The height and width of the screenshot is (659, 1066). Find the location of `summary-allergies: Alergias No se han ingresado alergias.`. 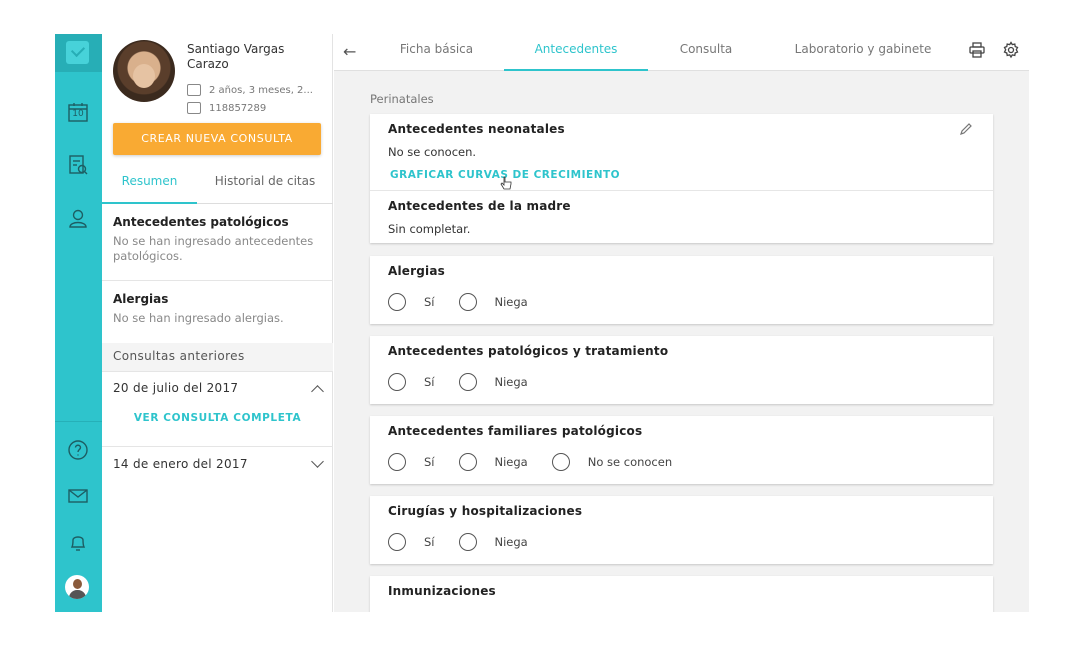

summary-allergies: Alergias No se han ingresado alergias. is located at coordinates (217, 309).